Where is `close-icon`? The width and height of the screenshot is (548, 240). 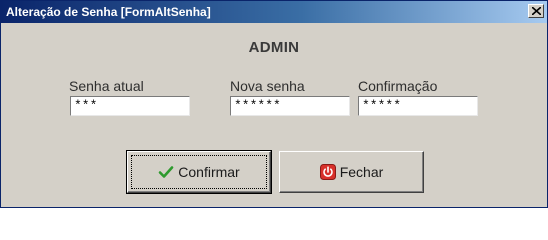 close-icon is located at coordinates (536, 11).